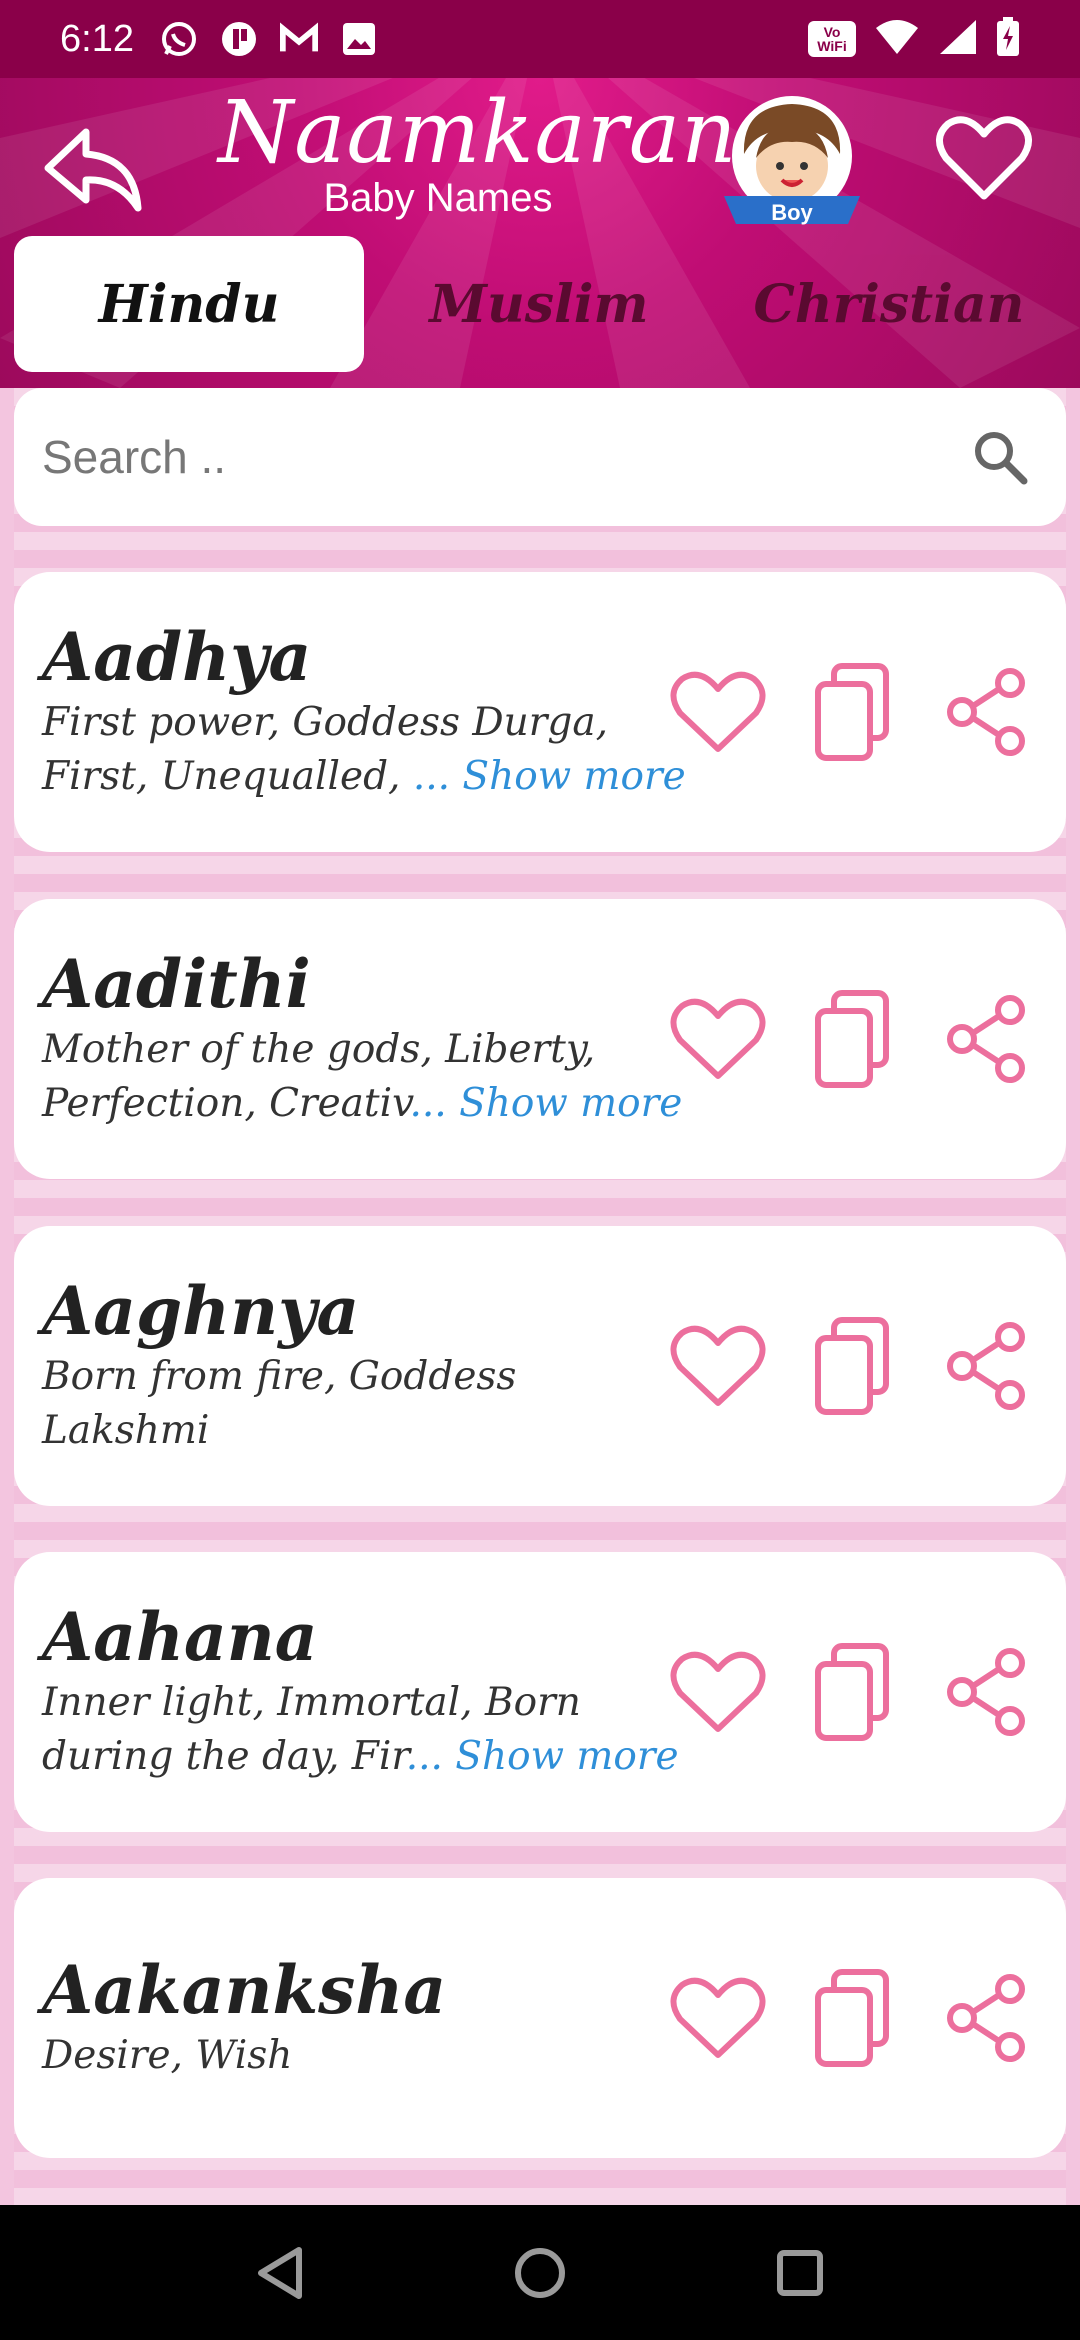 This screenshot has width=1080, height=2340. I want to click on square-recents-icon, so click(800, 2272).